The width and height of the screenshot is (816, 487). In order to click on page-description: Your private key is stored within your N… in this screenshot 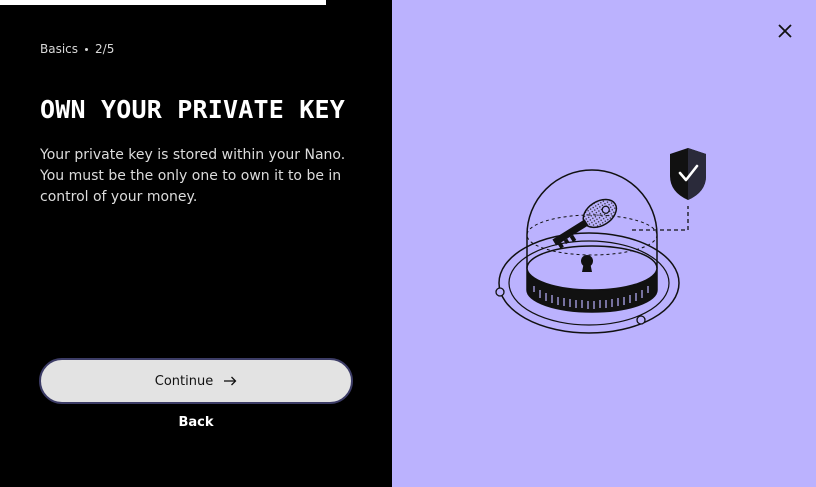, I will do `click(193, 176)`.